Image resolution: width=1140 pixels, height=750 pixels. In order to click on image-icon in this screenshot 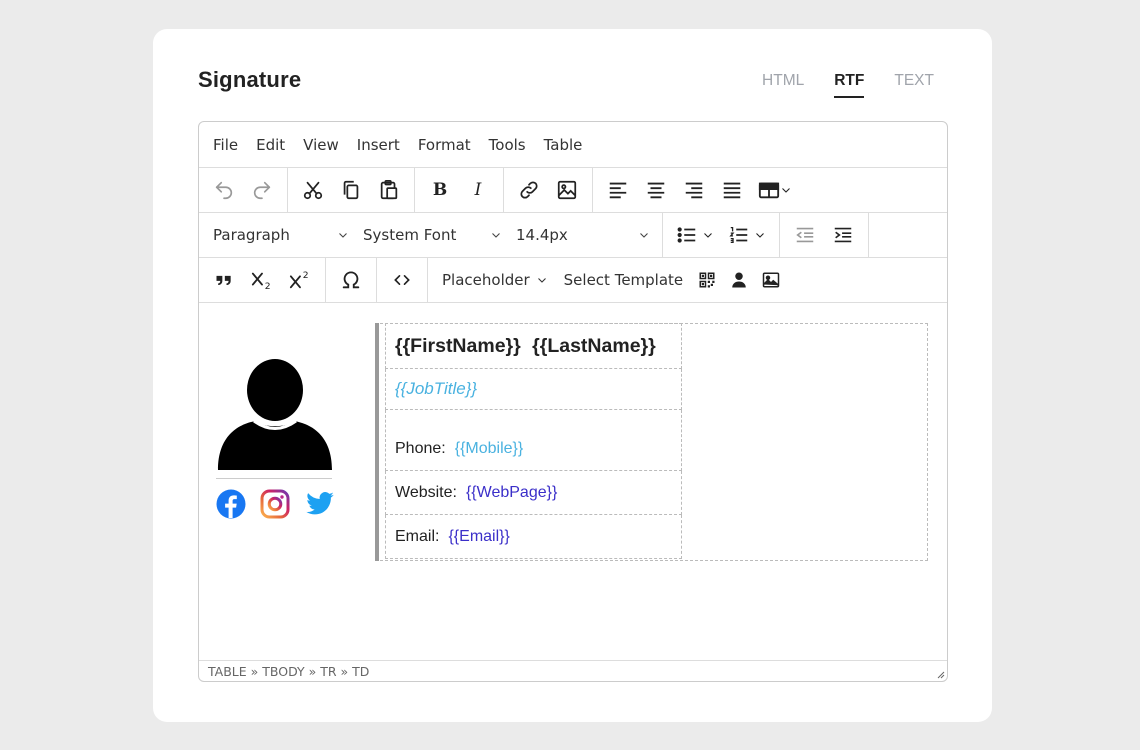, I will do `click(567, 190)`.